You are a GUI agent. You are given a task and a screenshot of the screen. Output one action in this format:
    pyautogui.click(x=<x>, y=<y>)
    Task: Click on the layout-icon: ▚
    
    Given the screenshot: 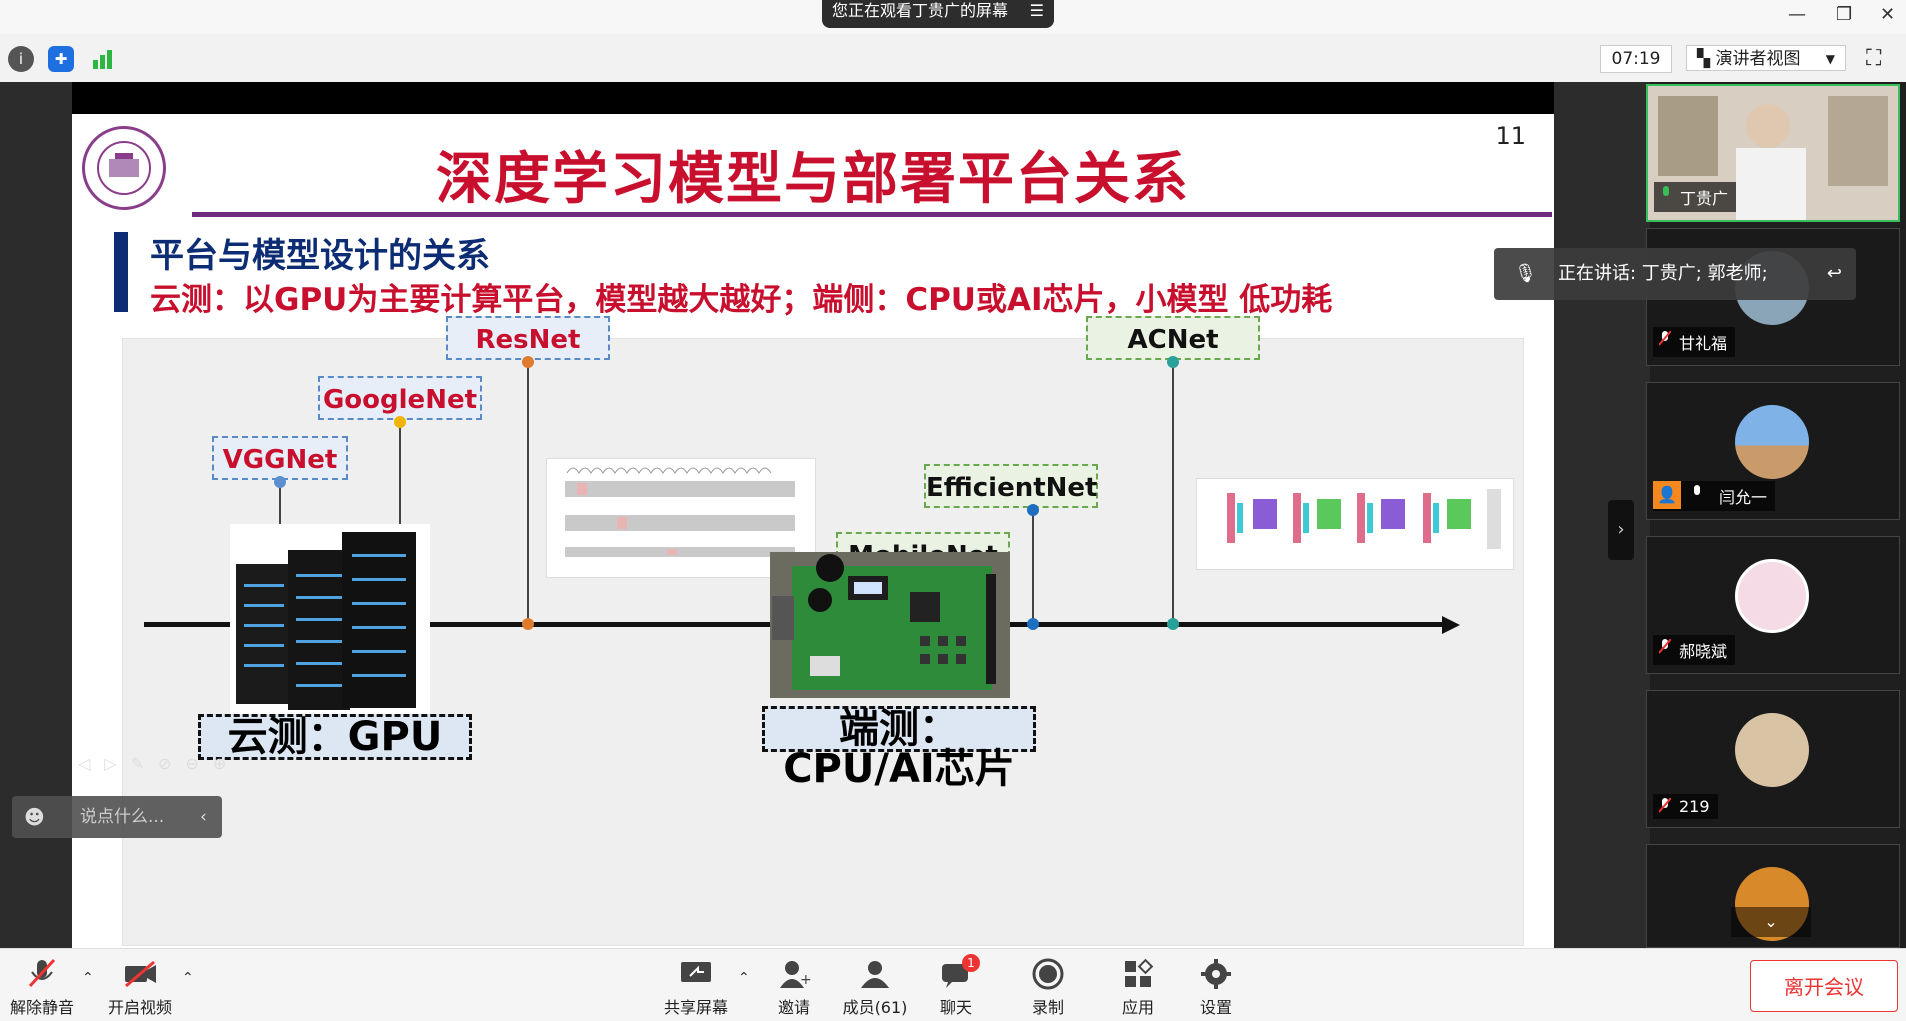 What is the action you would take?
    pyautogui.click(x=1706, y=59)
    